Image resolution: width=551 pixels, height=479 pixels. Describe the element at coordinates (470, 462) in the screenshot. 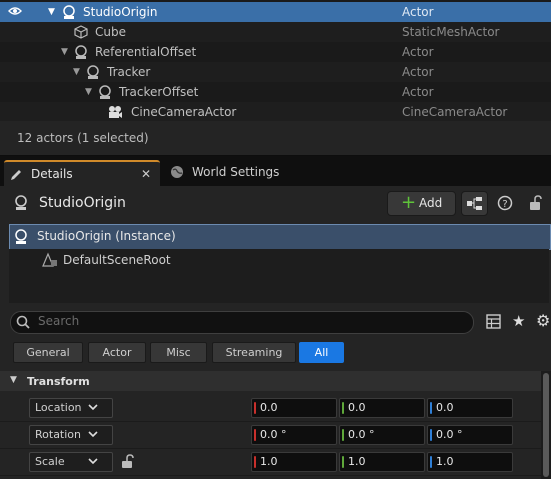

I see `scale-z-field: 1.0` at that location.